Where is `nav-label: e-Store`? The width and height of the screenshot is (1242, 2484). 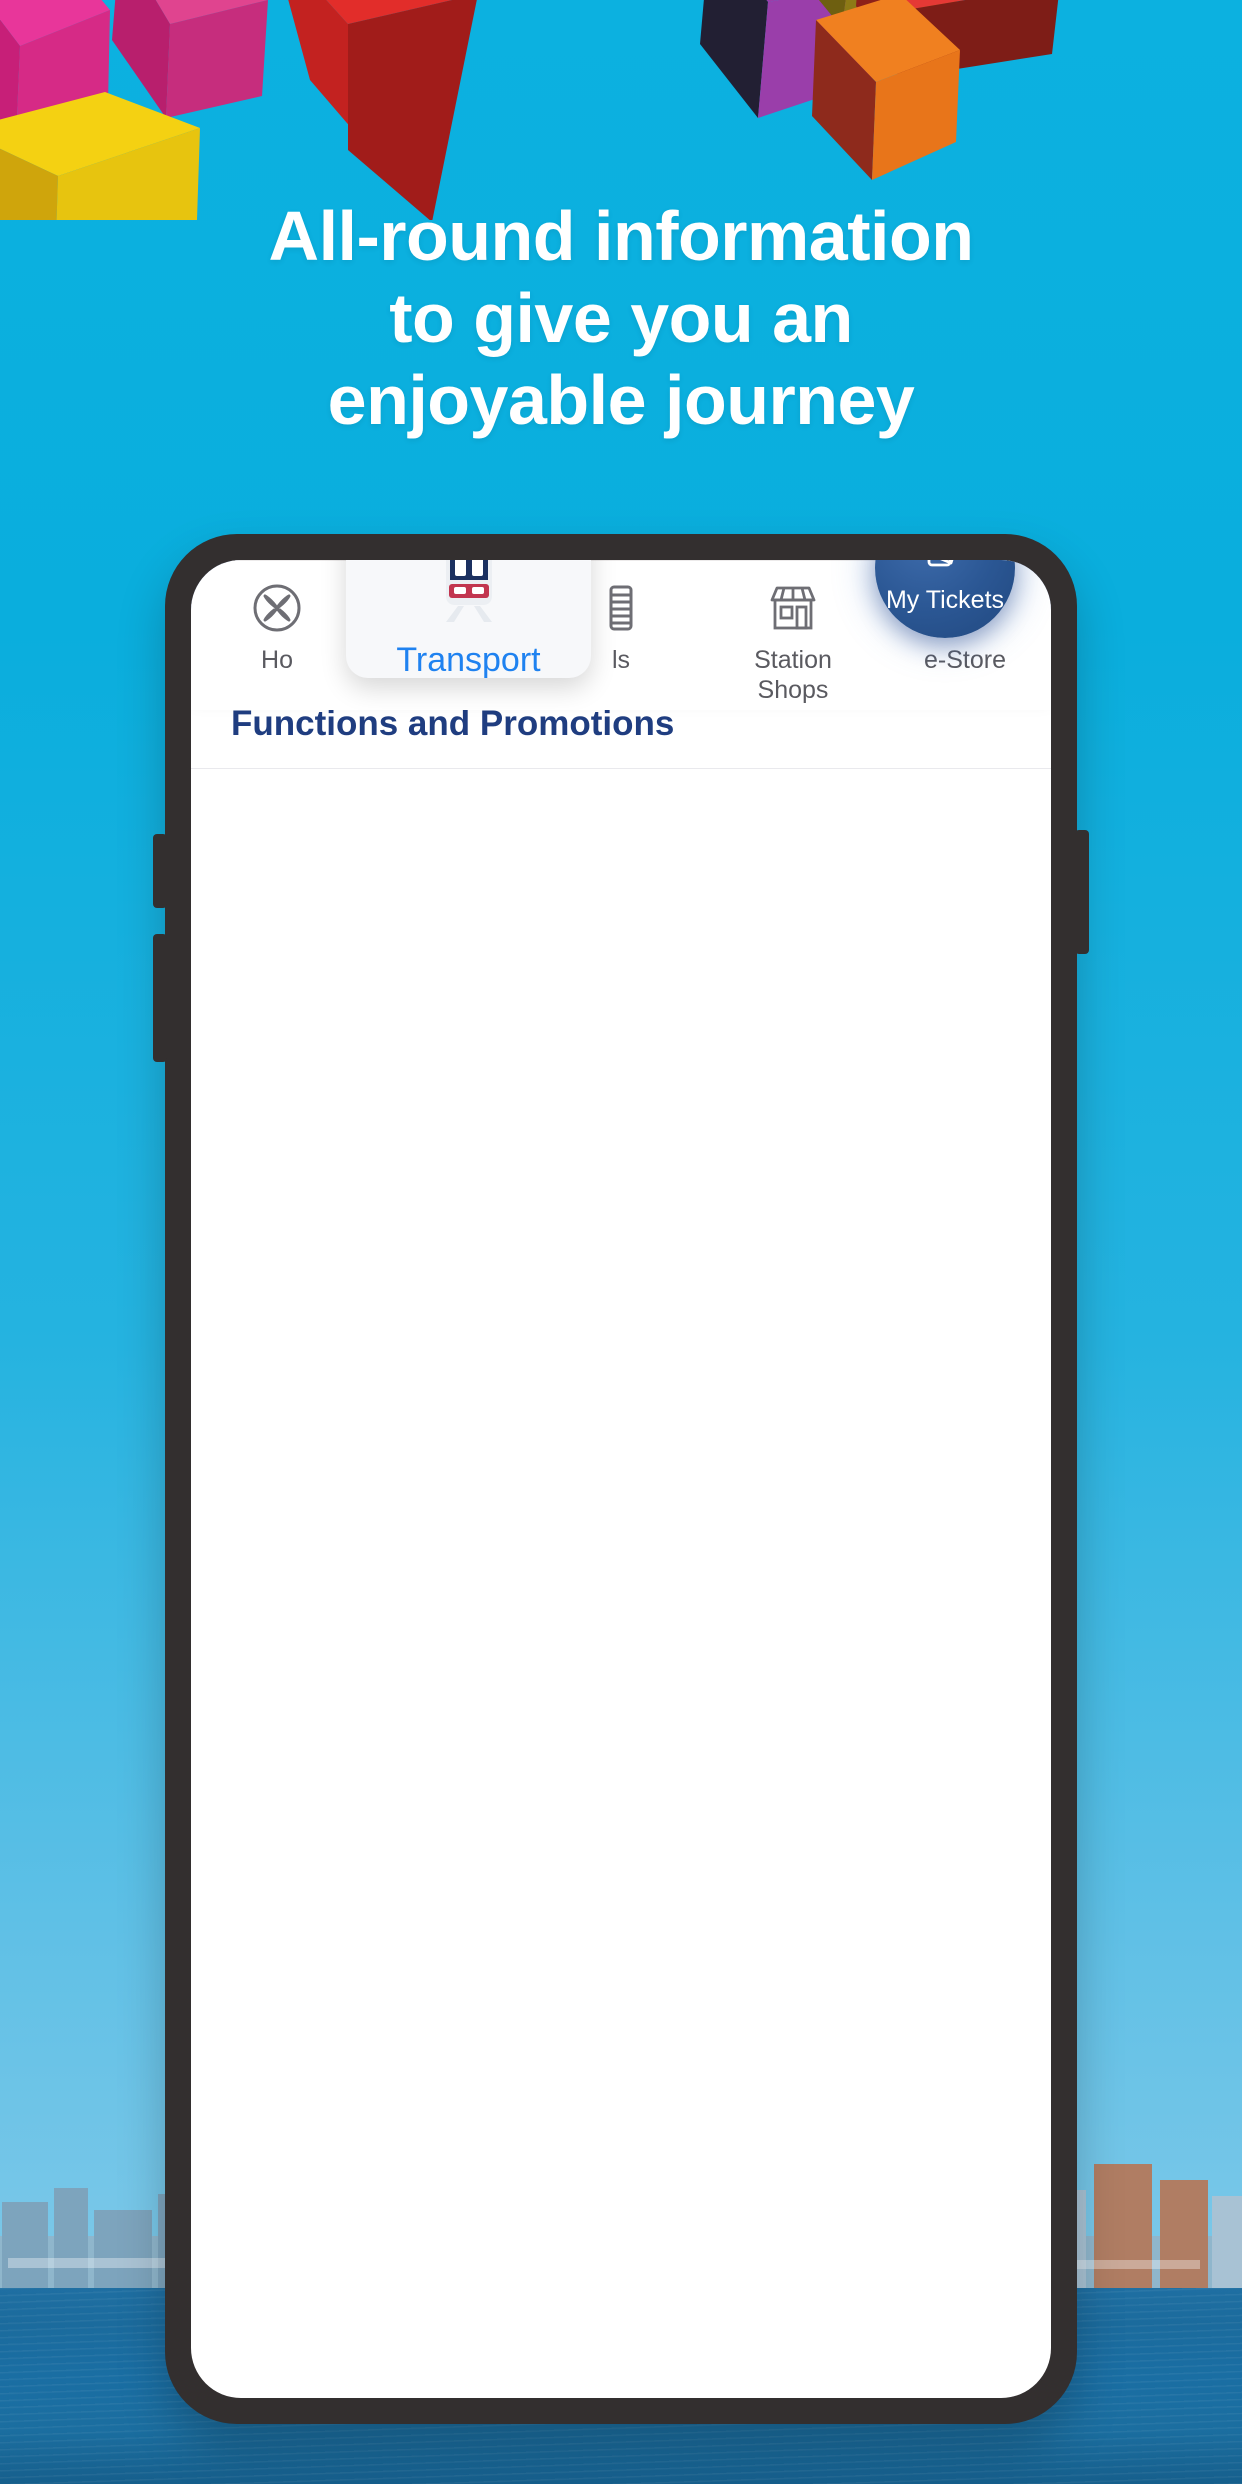
nav-label: e-Store is located at coordinates (965, 660).